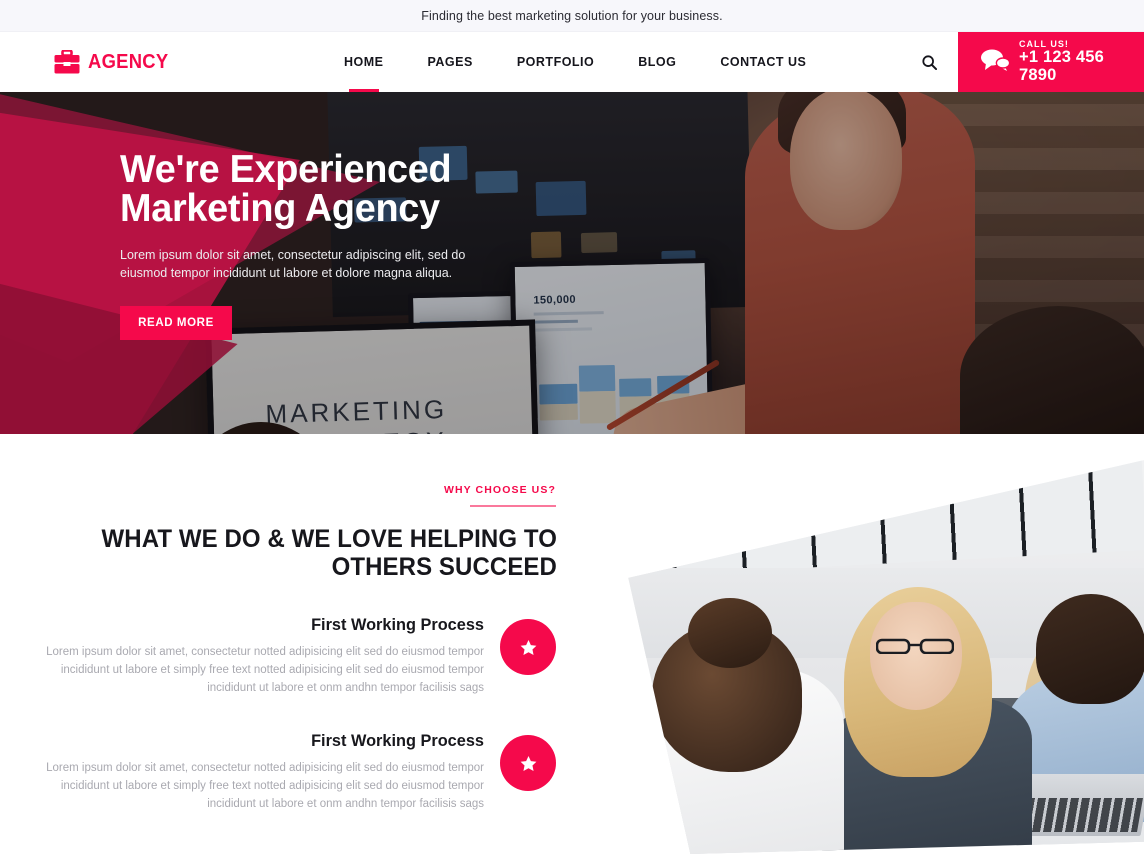 The width and height of the screenshot is (1144, 858). What do you see at coordinates (128, 61) in the screenshot?
I see `logo-text: AGENCY` at bounding box center [128, 61].